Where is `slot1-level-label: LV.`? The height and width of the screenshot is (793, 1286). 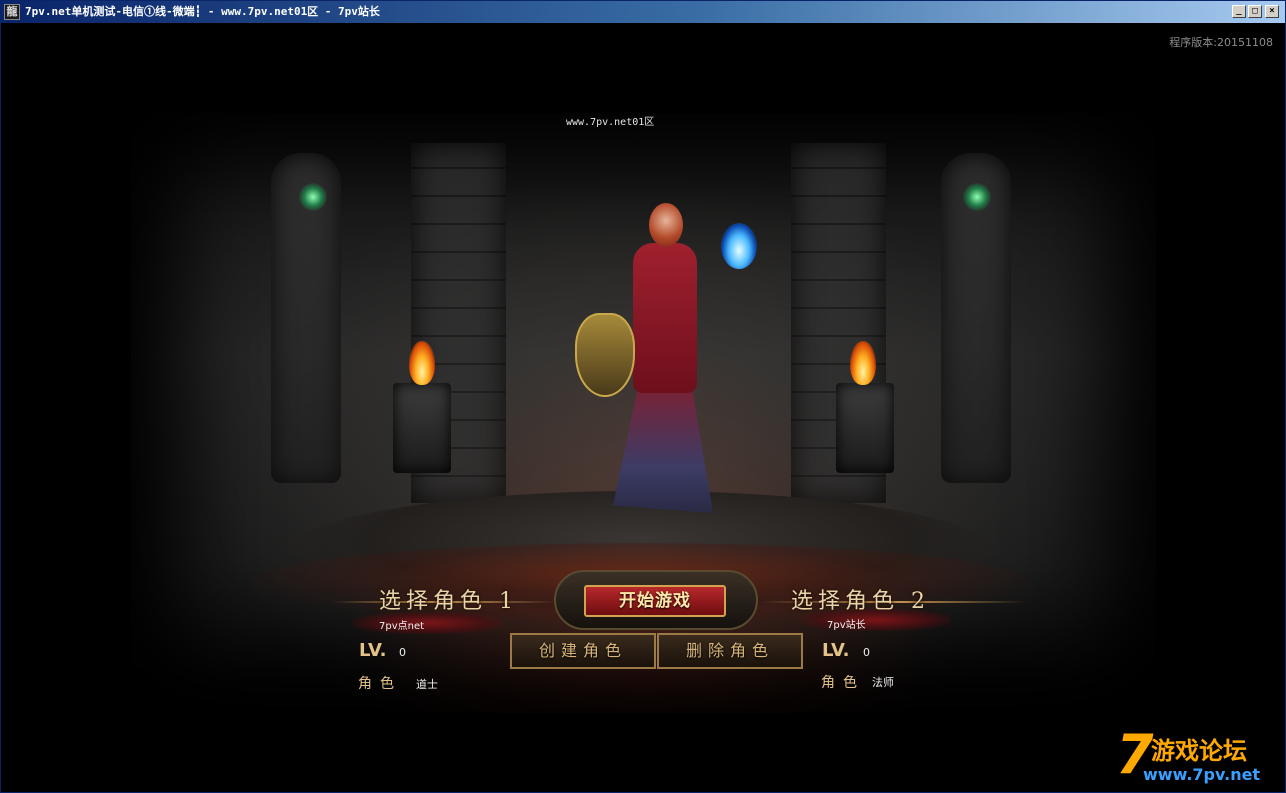 slot1-level-label: LV. is located at coordinates (373, 650).